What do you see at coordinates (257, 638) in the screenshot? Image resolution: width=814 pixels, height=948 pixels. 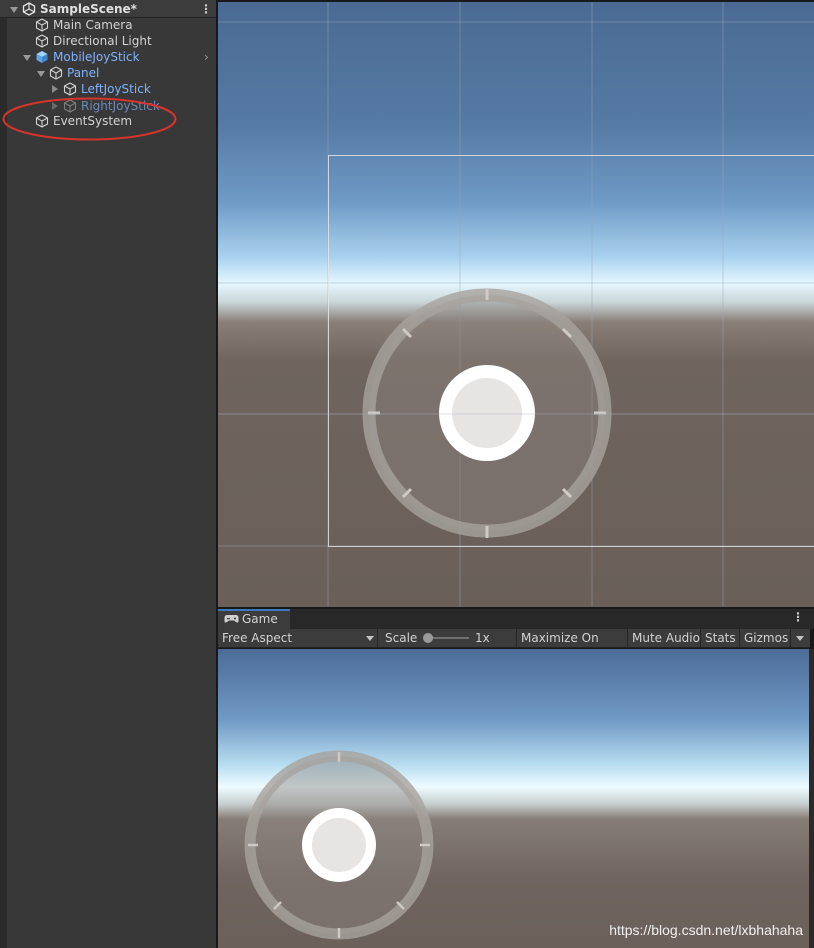 I see `aspect-label: Free Aspect` at bounding box center [257, 638].